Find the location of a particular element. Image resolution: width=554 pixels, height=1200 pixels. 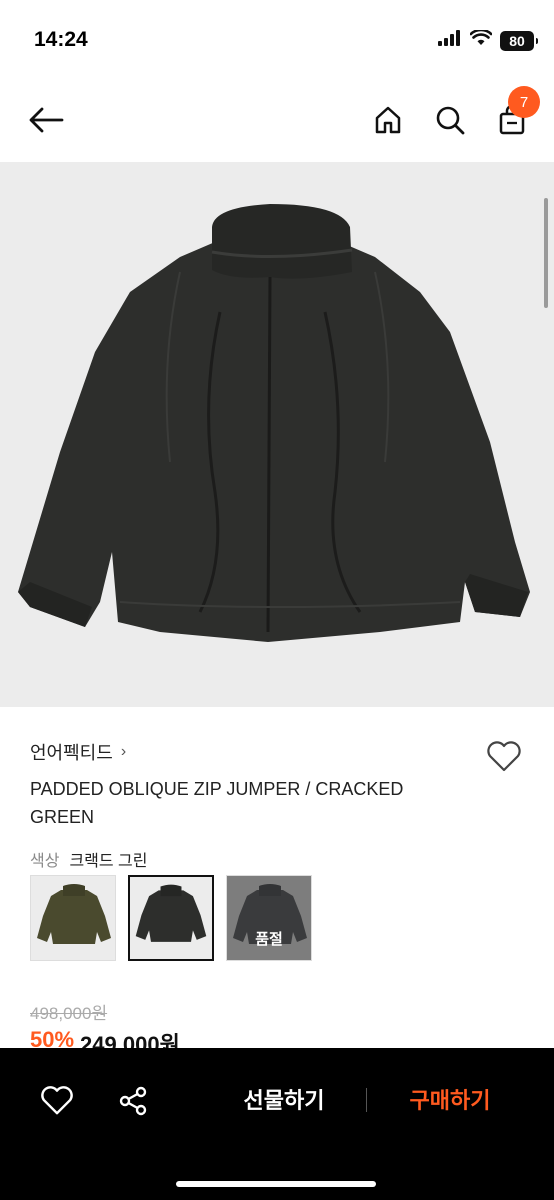

color-label: 색상 is located at coordinates (45, 861).